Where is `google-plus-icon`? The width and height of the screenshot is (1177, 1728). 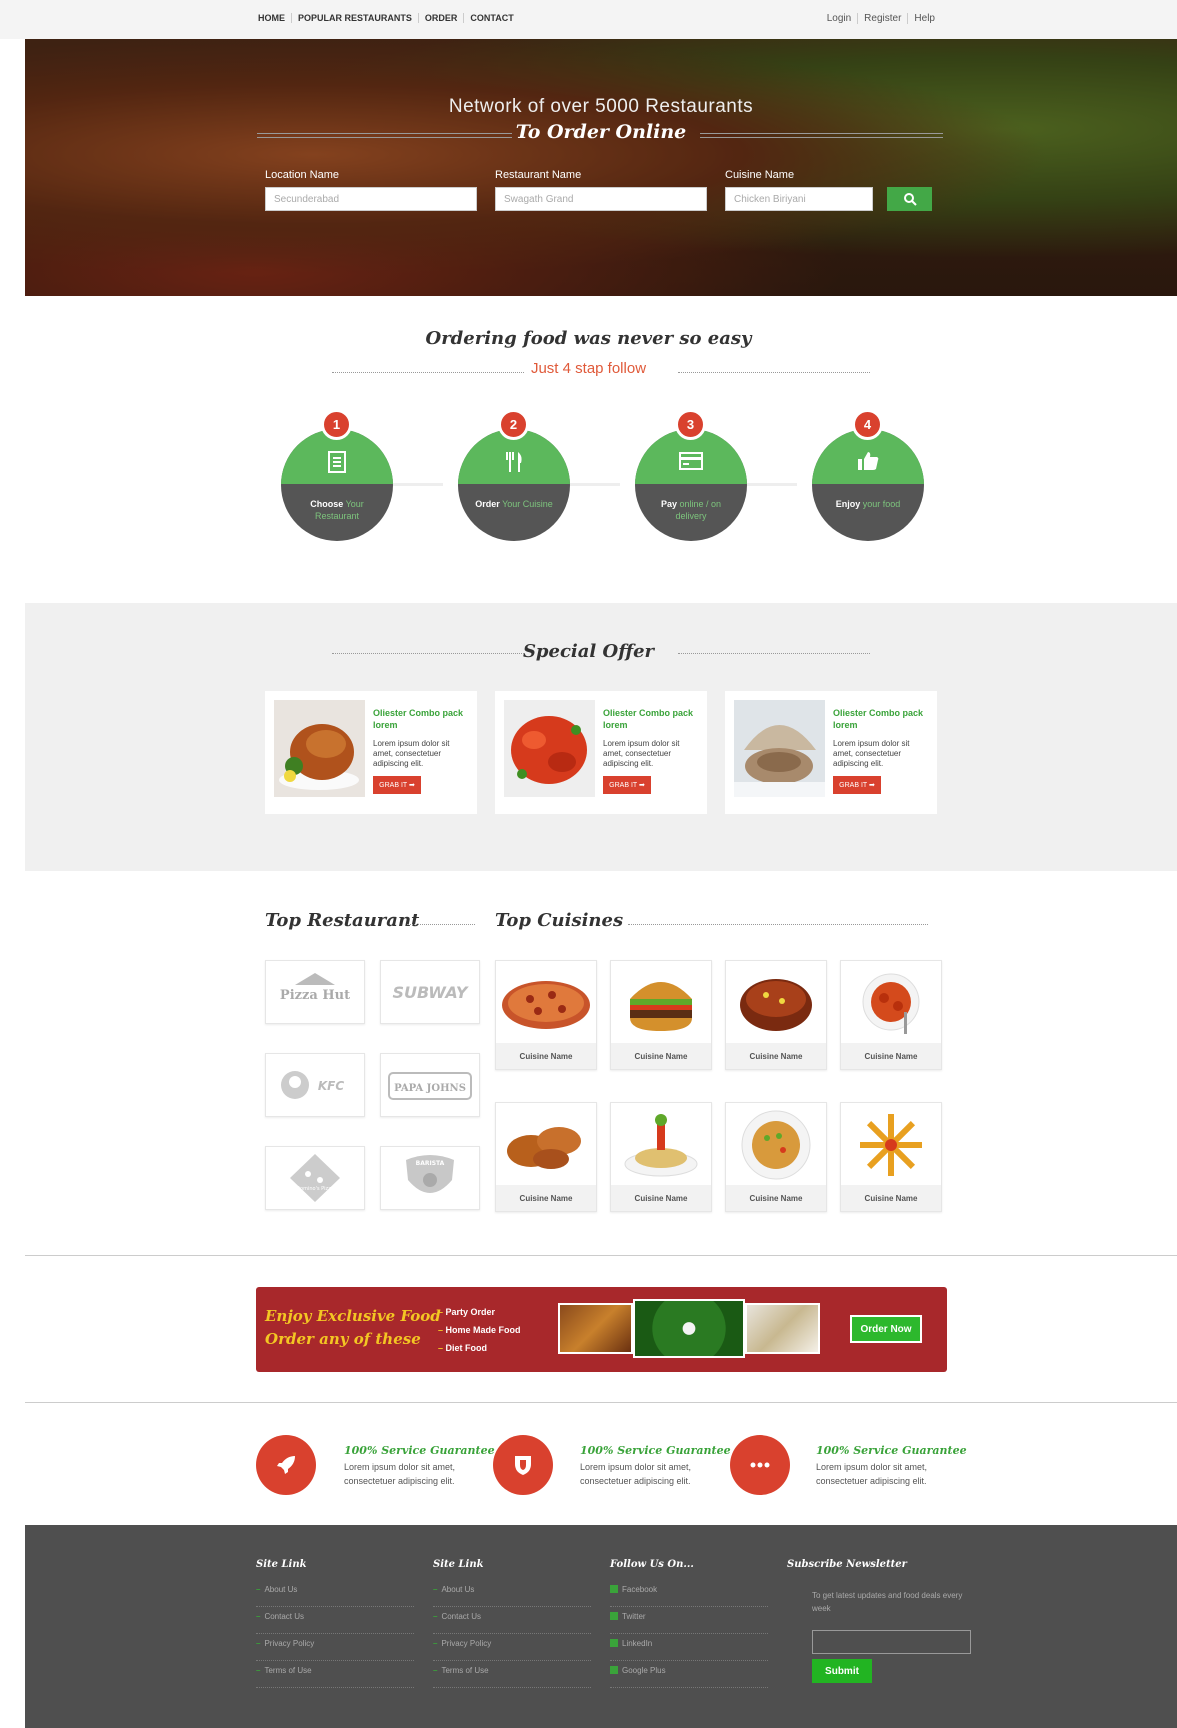
google-plus-icon is located at coordinates (614, 1670).